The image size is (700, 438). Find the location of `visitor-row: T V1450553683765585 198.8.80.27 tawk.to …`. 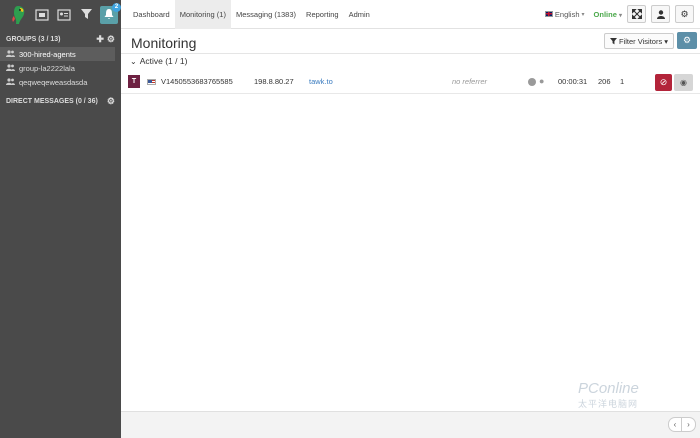

visitor-row: T V1450553683765585 198.8.80.27 tawk.to … is located at coordinates (410, 83).